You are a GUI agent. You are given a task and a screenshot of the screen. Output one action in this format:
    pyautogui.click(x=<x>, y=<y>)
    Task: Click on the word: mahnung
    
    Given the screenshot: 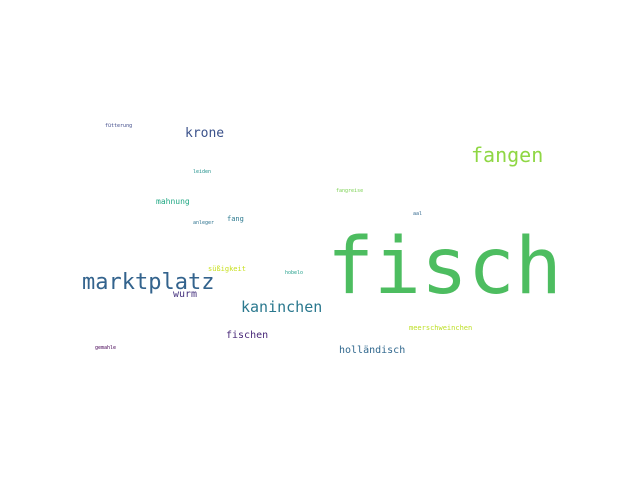 What is the action you would take?
    pyautogui.click(x=173, y=201)
    